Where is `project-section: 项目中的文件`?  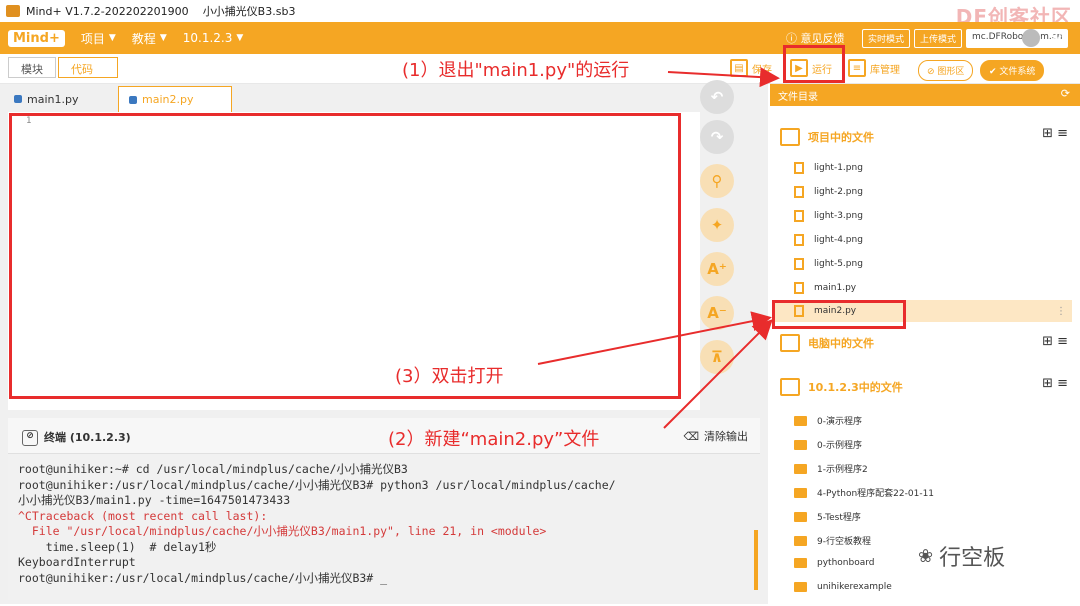
project-section: 项目中的文件 is located at coordinates (827, 137).